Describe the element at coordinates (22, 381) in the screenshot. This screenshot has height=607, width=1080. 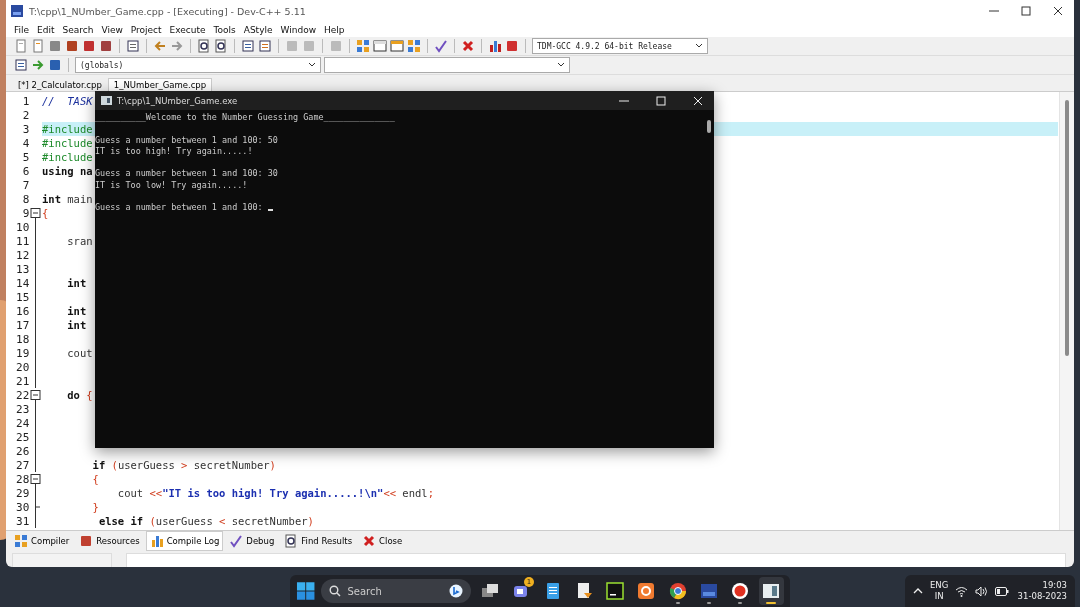
I see `line-number: 21` at that location.